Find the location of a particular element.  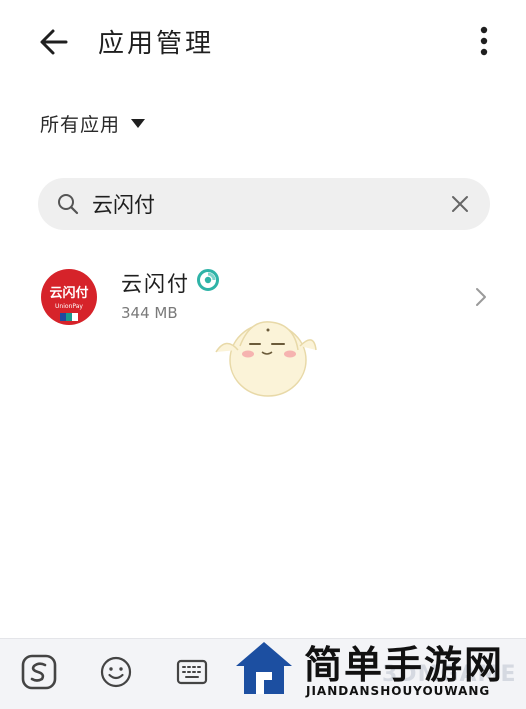

watermark-title: 简单手游网 is located at coordinates (404, 665).